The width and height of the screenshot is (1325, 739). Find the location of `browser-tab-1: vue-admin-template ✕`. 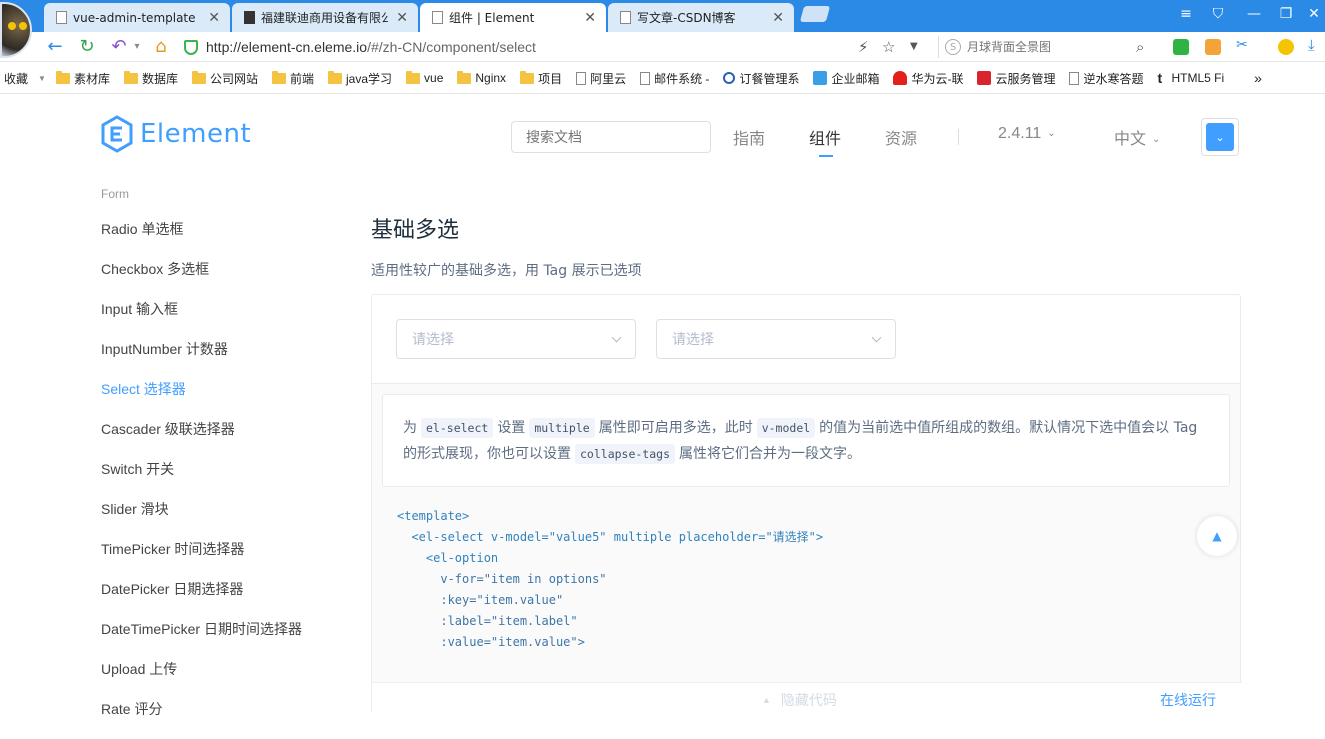

browser-tab-1: vue-admin-template ✕ is located at coordinates (137, 17).